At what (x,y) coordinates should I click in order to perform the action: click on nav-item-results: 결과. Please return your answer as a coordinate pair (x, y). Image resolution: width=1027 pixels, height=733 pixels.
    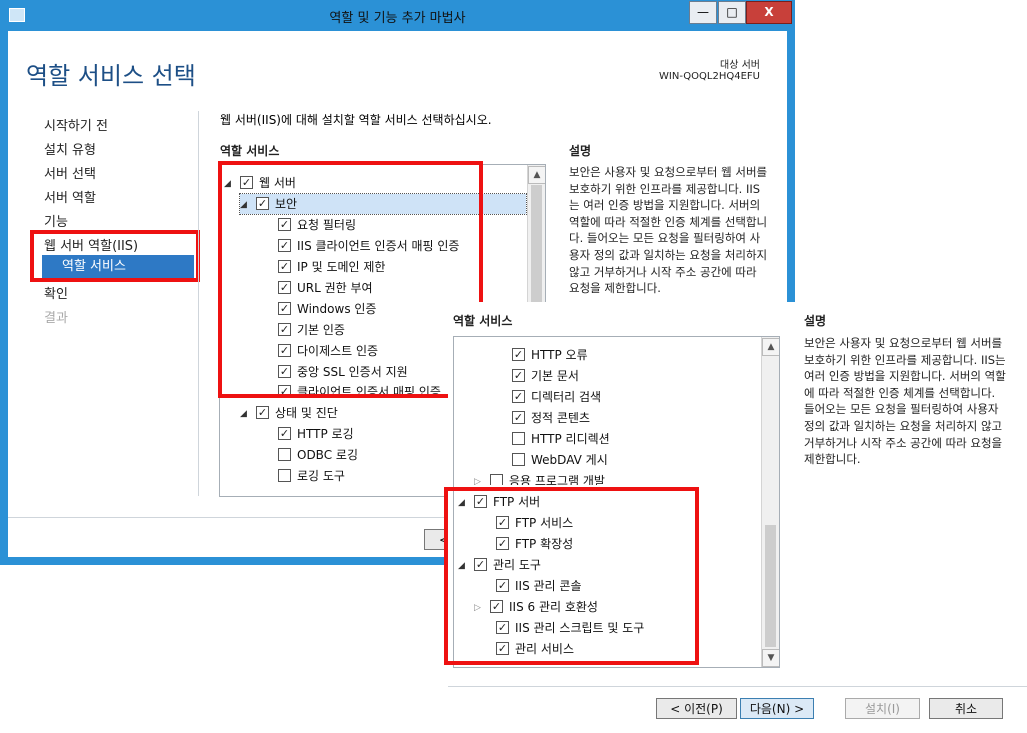
    Looking at the image, I should click on (56, 318).